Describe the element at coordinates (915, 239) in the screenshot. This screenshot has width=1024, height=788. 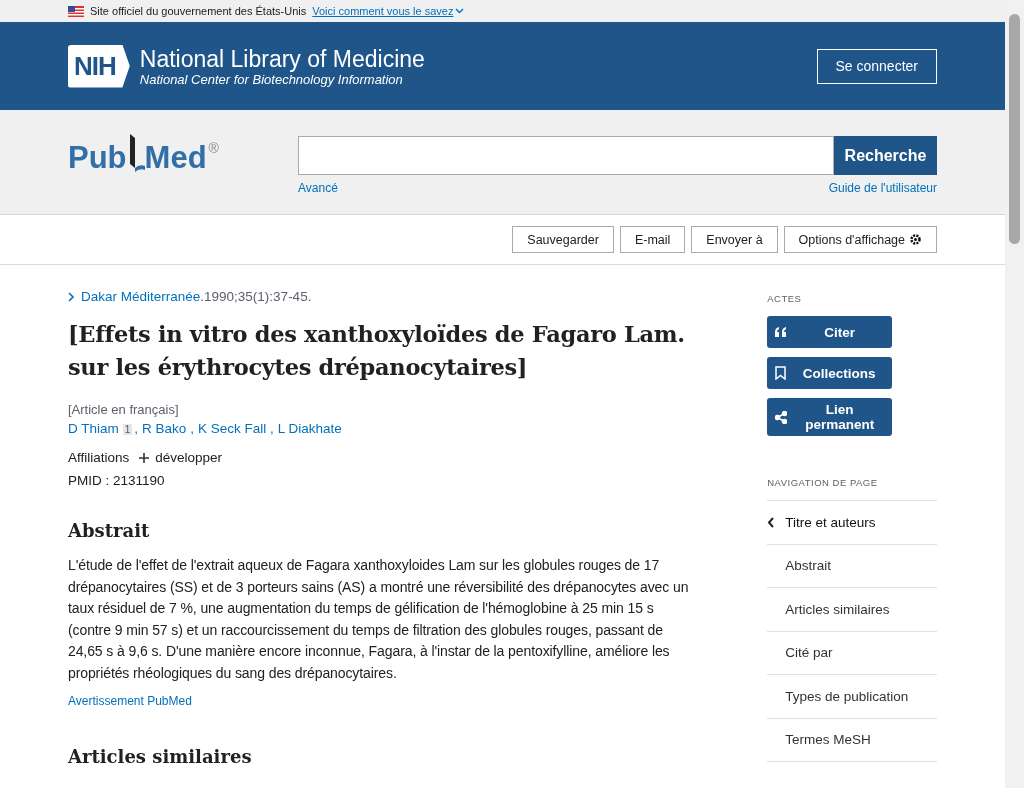
I see `gear-icon` at that location.